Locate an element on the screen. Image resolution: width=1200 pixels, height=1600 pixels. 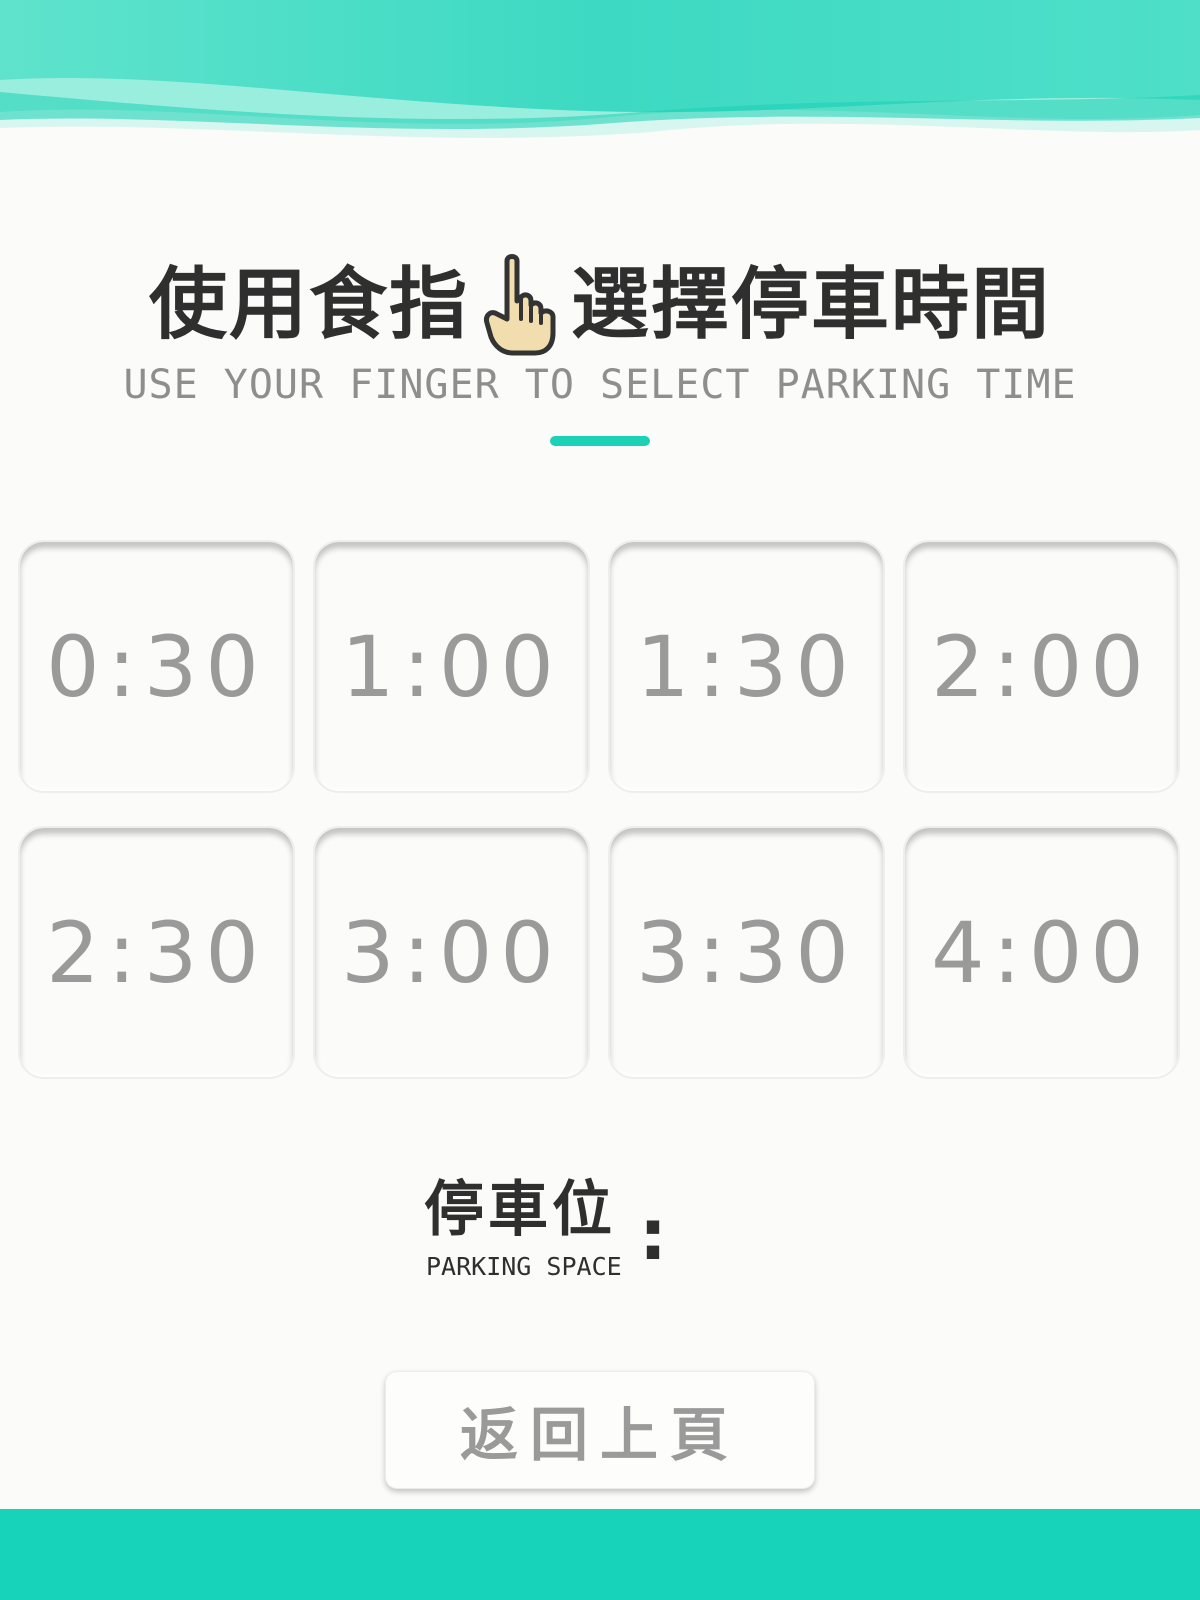
footer-bar is located at coordinates (600, 1554).